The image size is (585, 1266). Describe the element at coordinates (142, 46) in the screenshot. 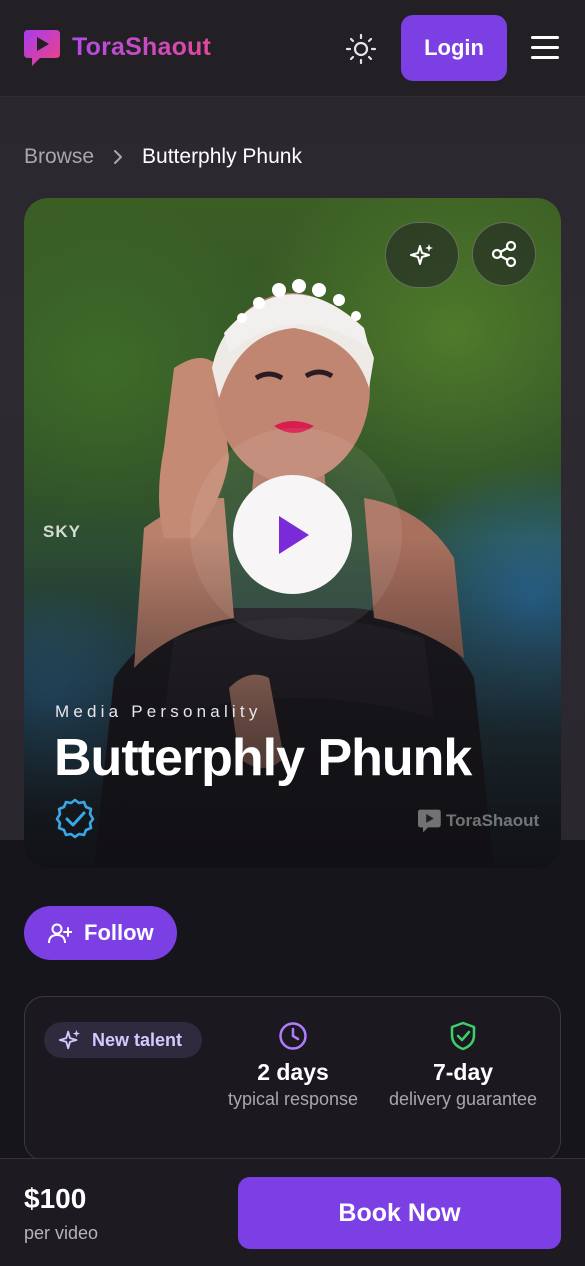

I see `brand-name: ToraShaout` at that location.